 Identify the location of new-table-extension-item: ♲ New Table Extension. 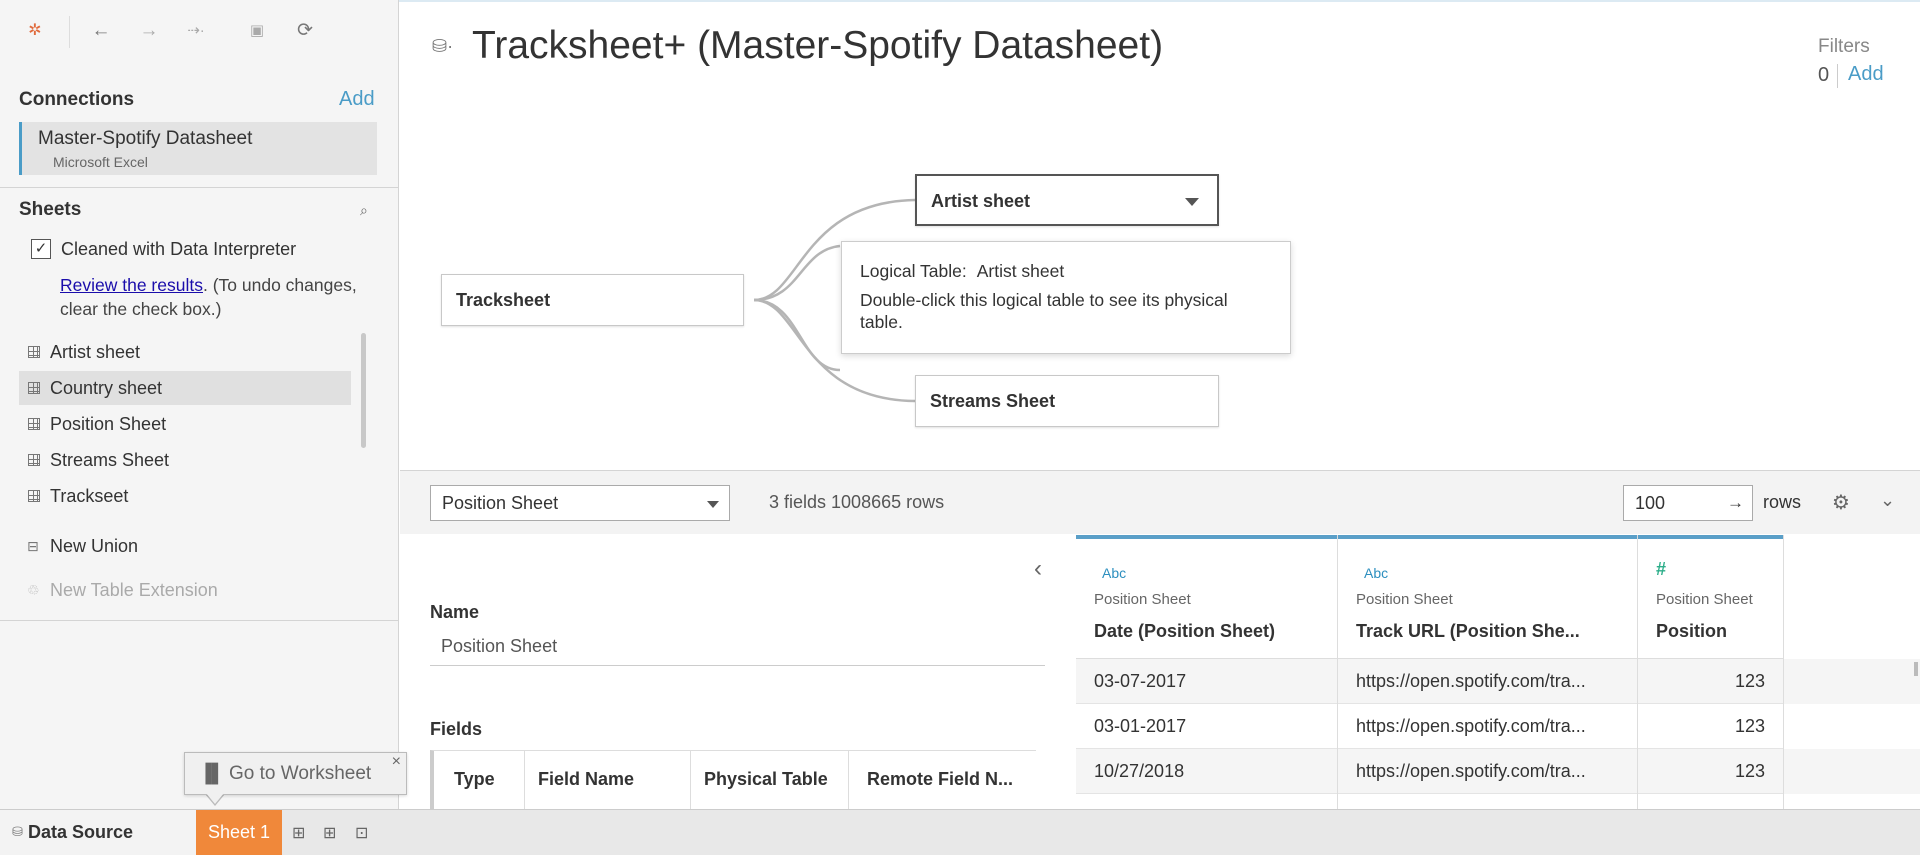
(185, 590).